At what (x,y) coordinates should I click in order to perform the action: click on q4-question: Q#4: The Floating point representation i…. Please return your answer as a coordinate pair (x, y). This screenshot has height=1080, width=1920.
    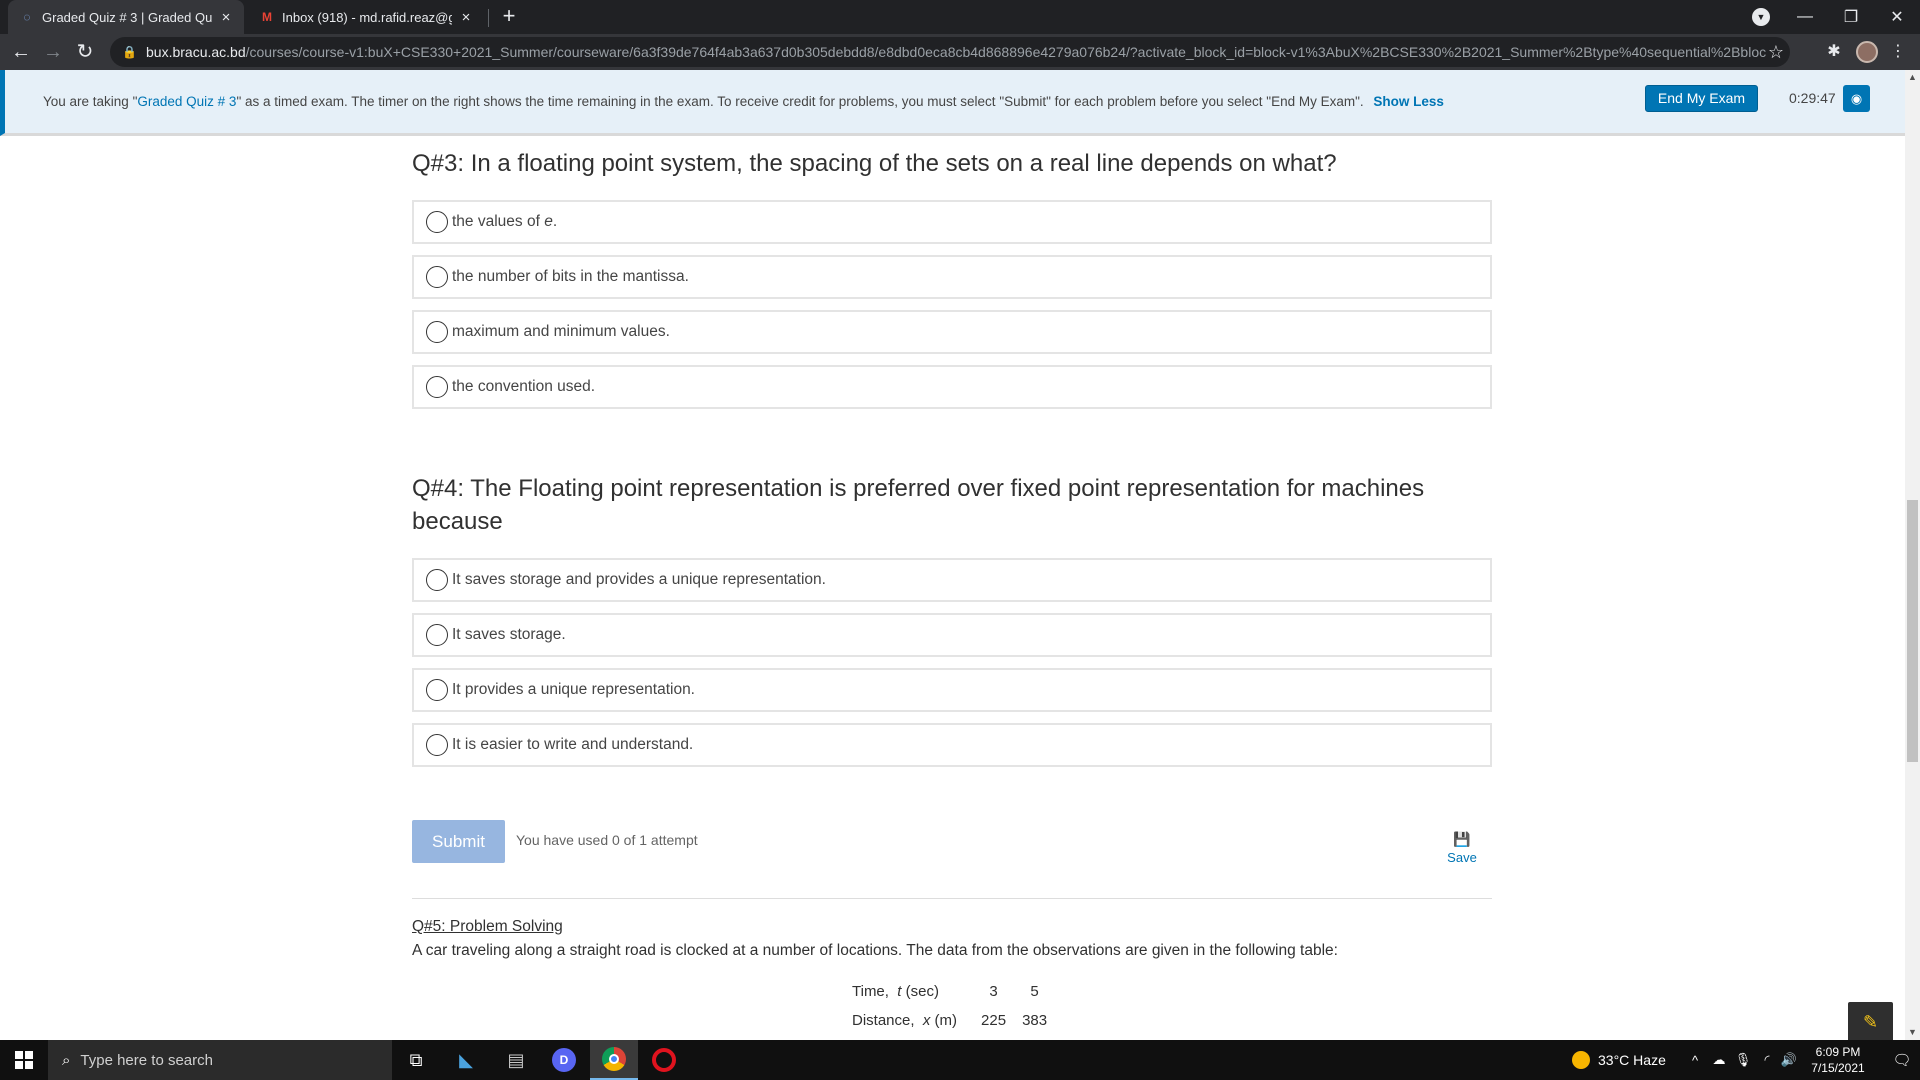
    Looking at the image, I should click on (918, 505).